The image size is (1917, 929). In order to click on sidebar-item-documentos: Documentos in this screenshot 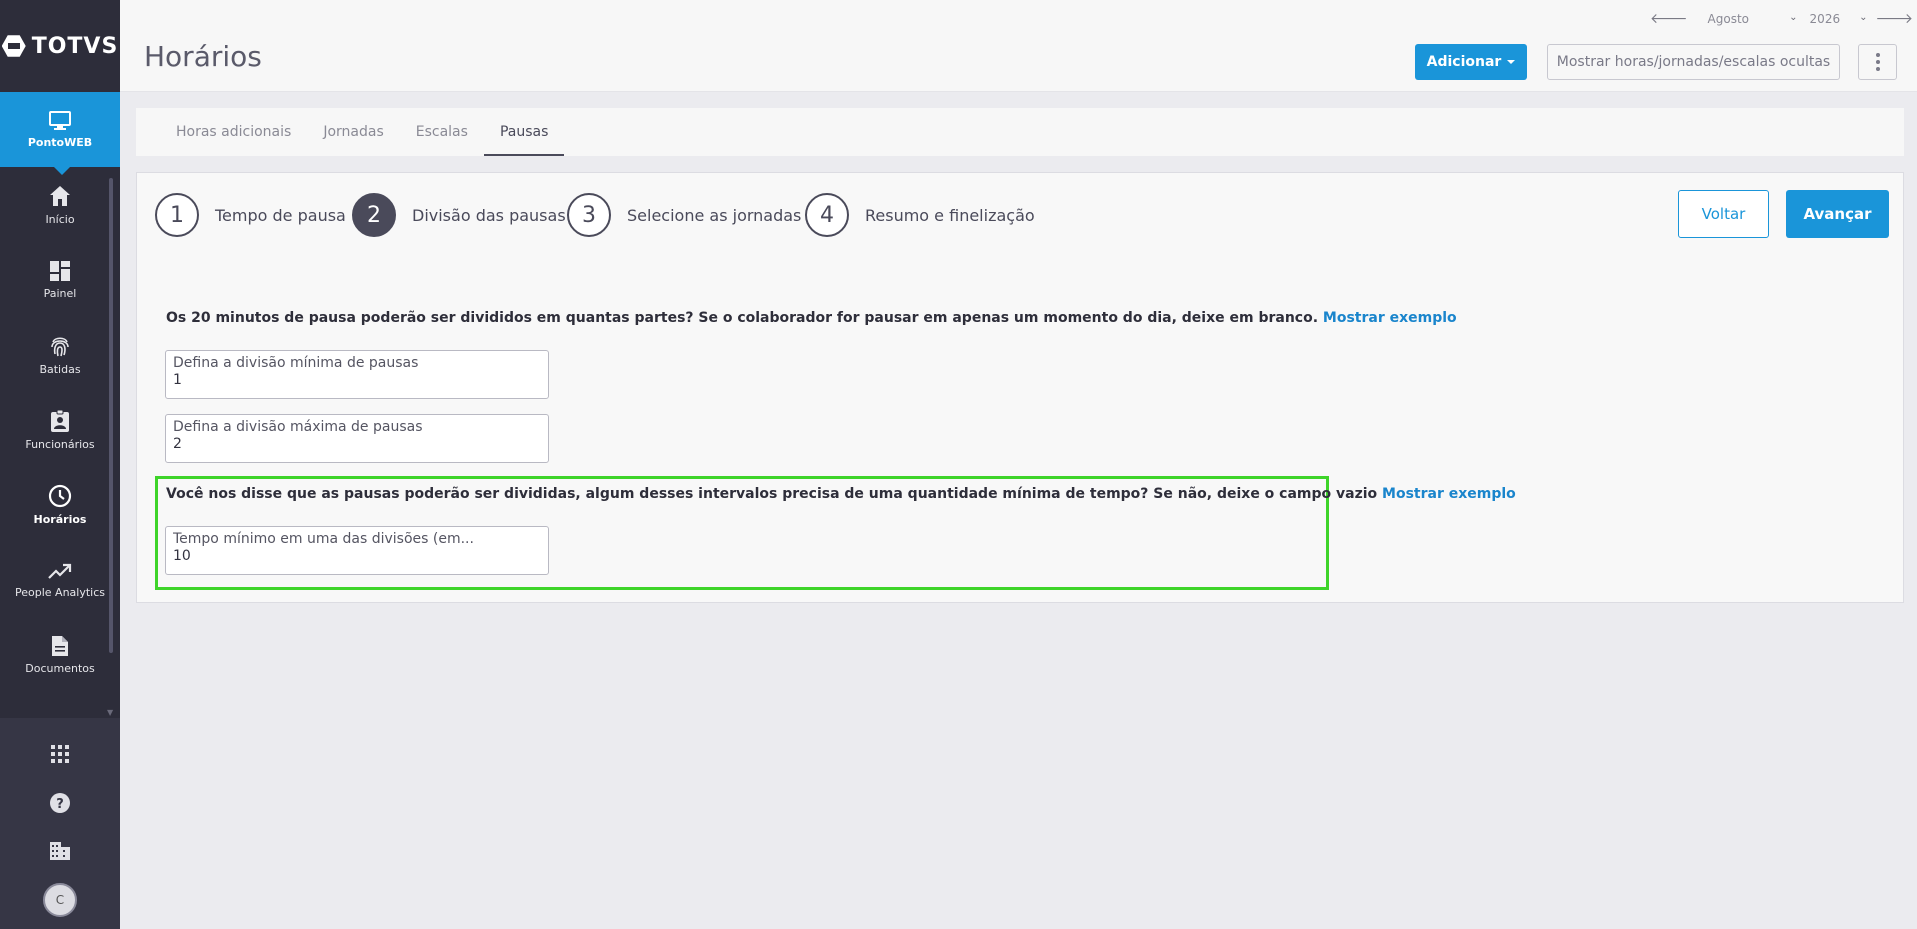, I will do `click(60, 654)`.